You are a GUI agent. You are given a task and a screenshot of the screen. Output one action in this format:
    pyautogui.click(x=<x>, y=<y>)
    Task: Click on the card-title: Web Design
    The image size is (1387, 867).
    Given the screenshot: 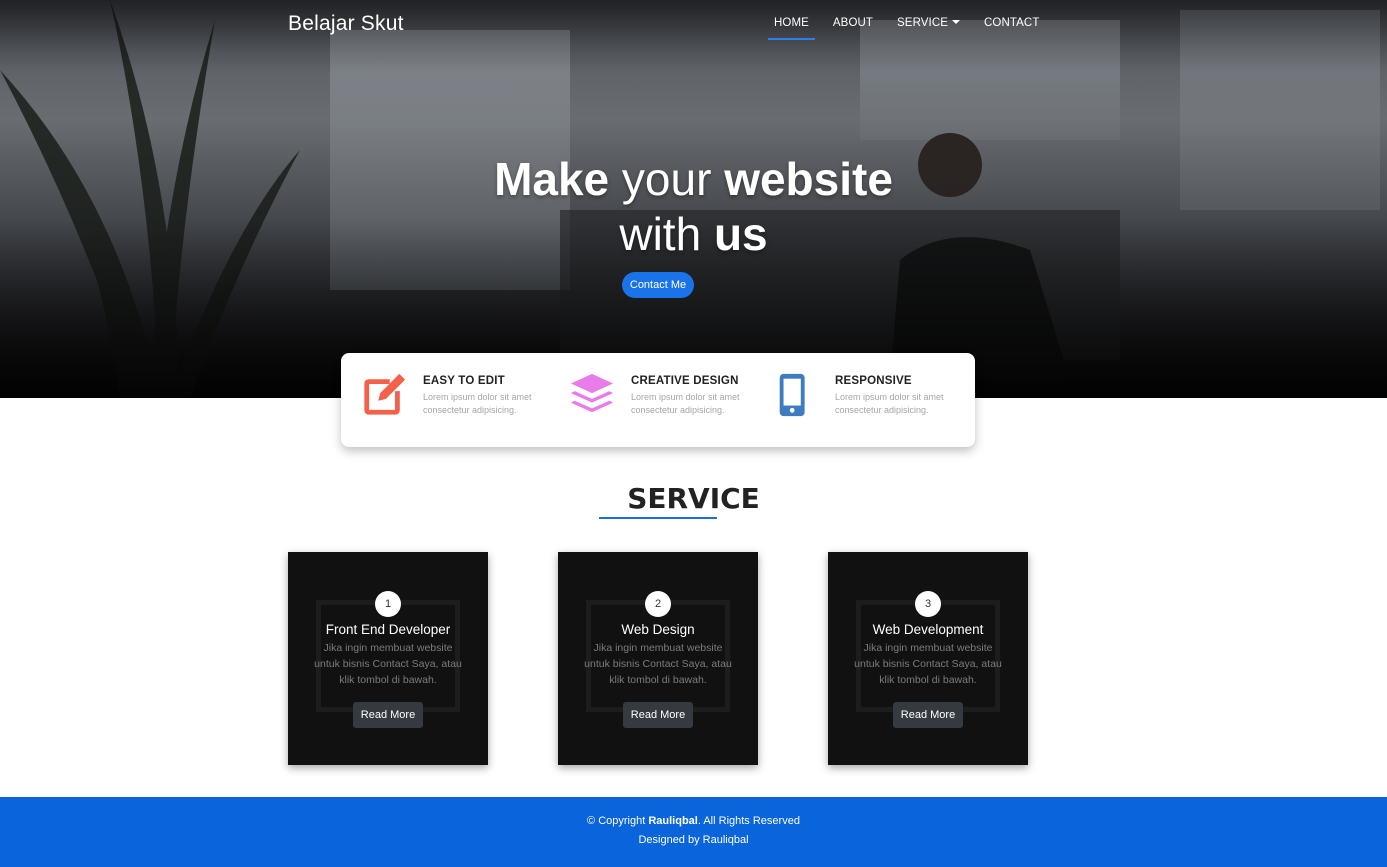 What is the action you would take?
    pyautogui.click(x=658, y=629)
    